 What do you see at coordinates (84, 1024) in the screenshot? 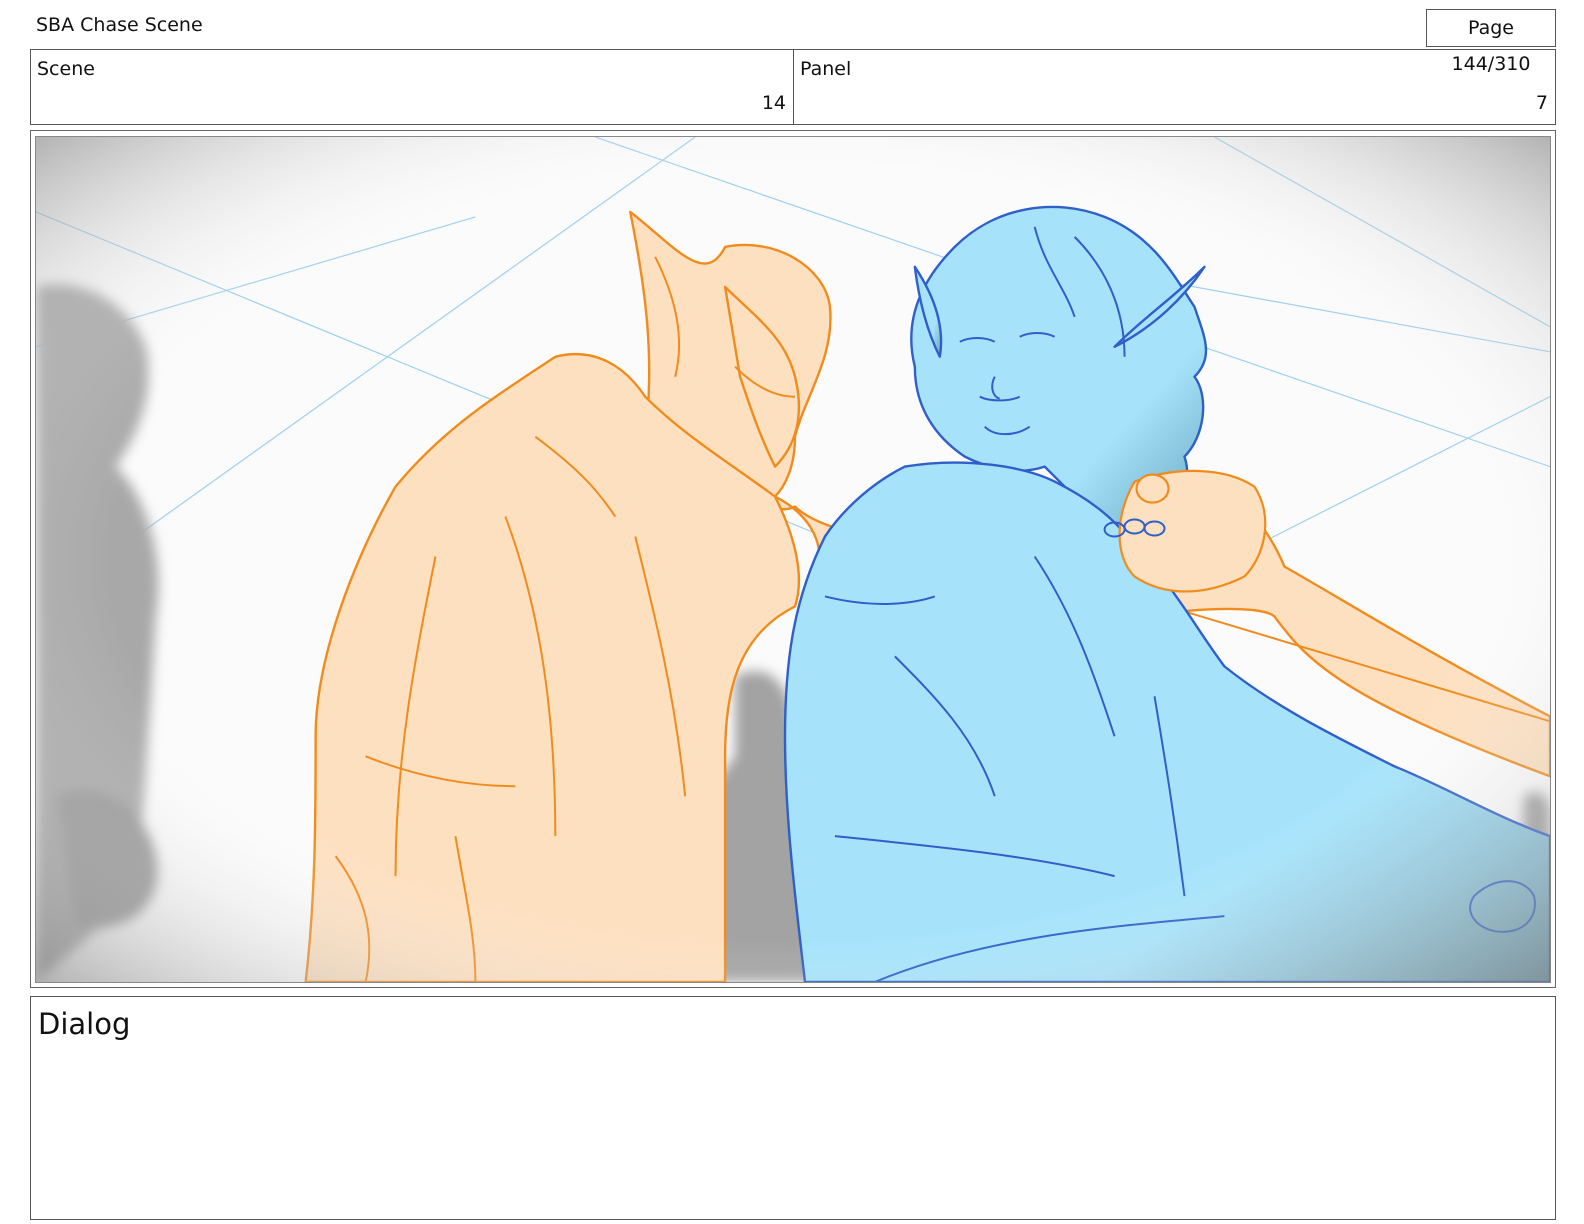
I see `dialog-label: Dialog` at bounding box center [84, 1024].